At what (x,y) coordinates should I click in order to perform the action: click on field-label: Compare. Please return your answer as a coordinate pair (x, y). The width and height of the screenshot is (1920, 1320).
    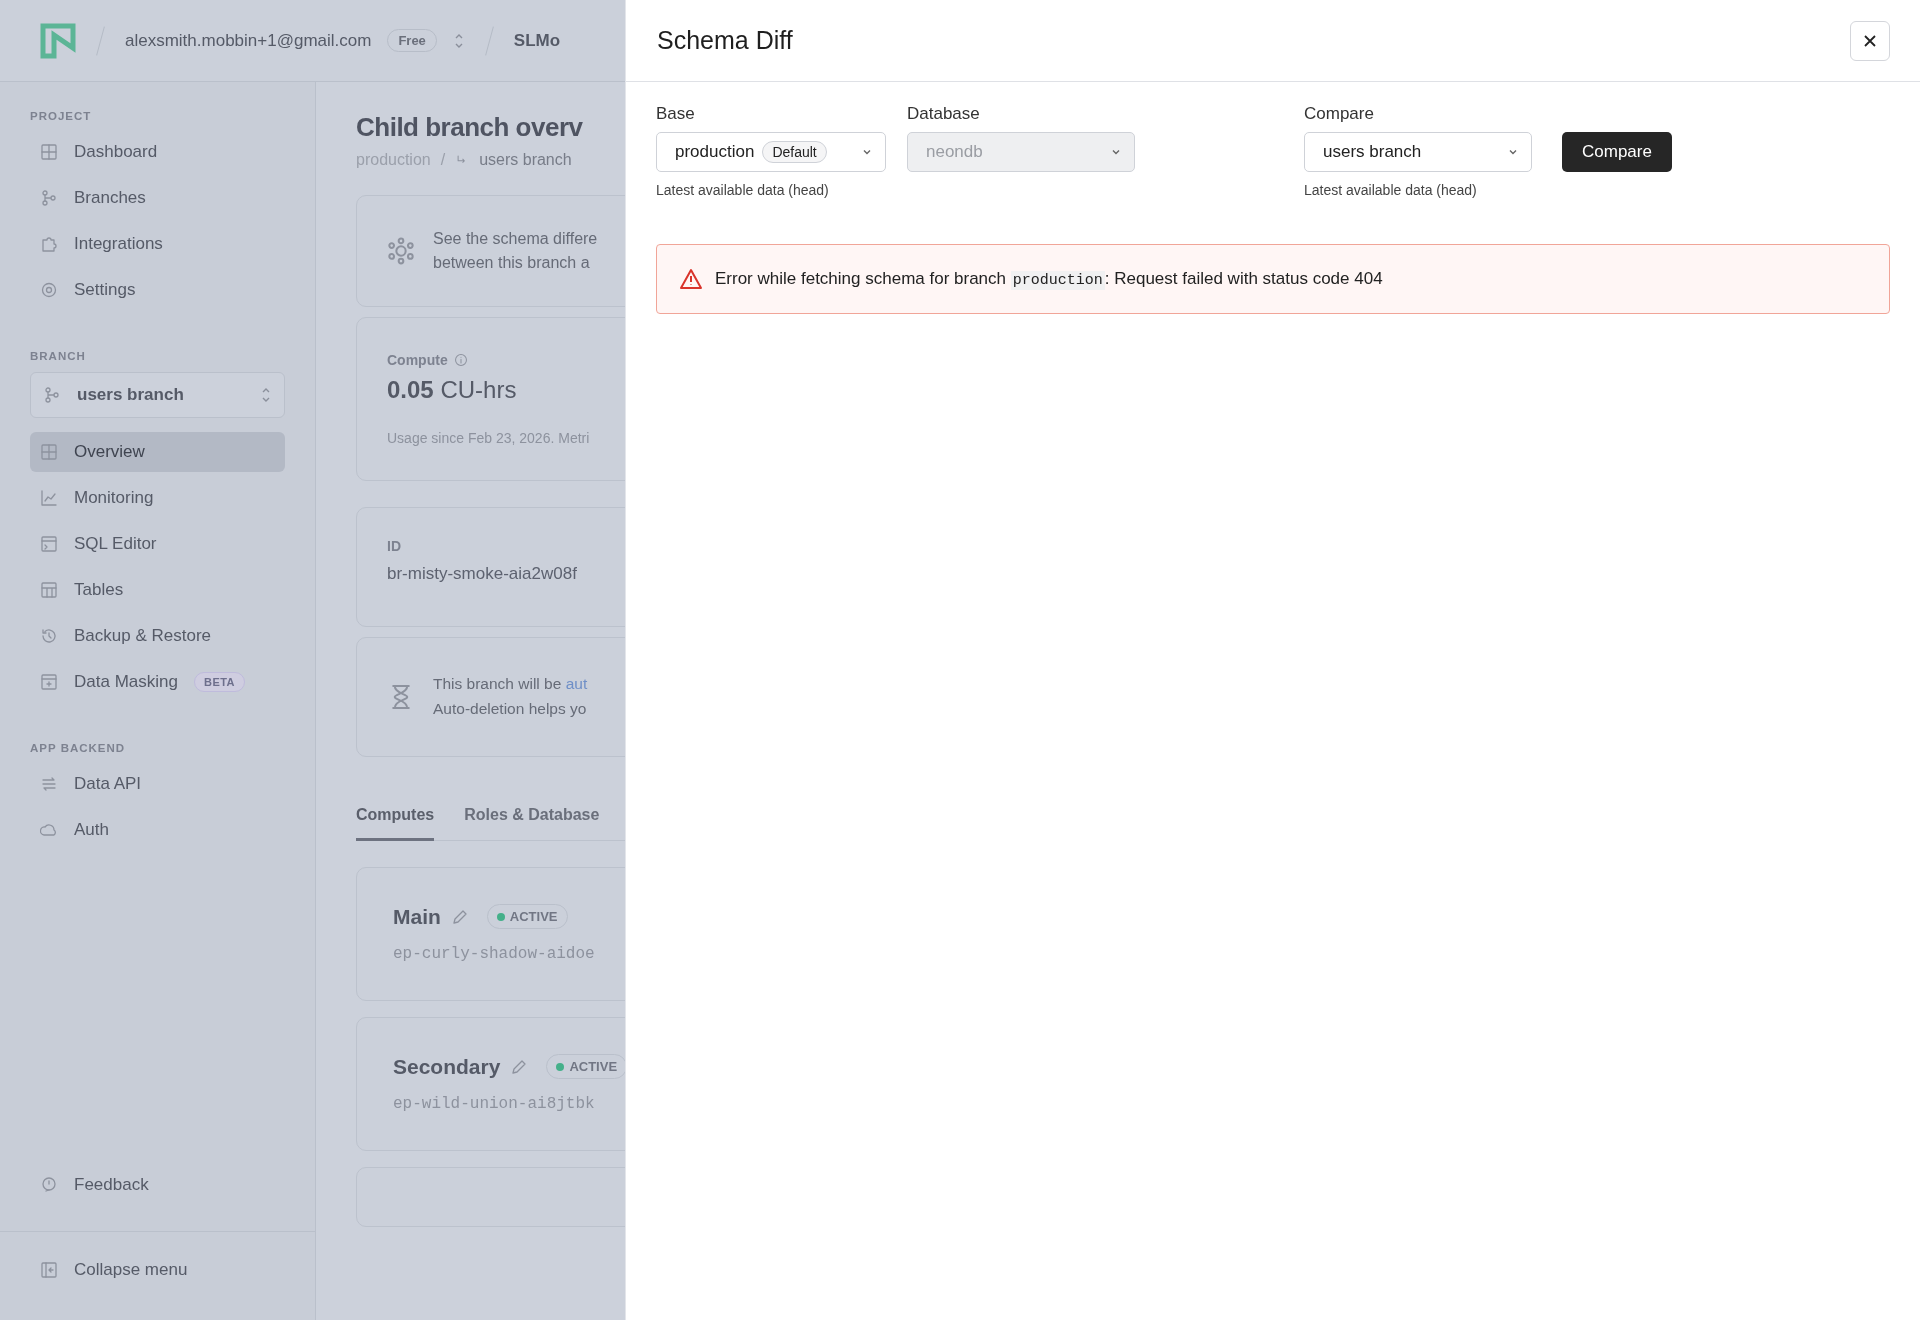
    Looking at the image, I should click on (1339, 114).